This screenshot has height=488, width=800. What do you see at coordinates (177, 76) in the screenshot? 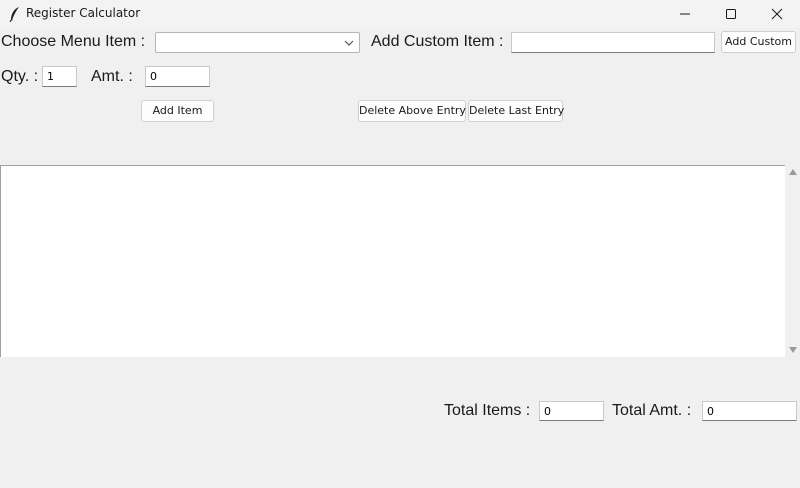
I see `amt-input: 0` at bounding box center [177, 76].